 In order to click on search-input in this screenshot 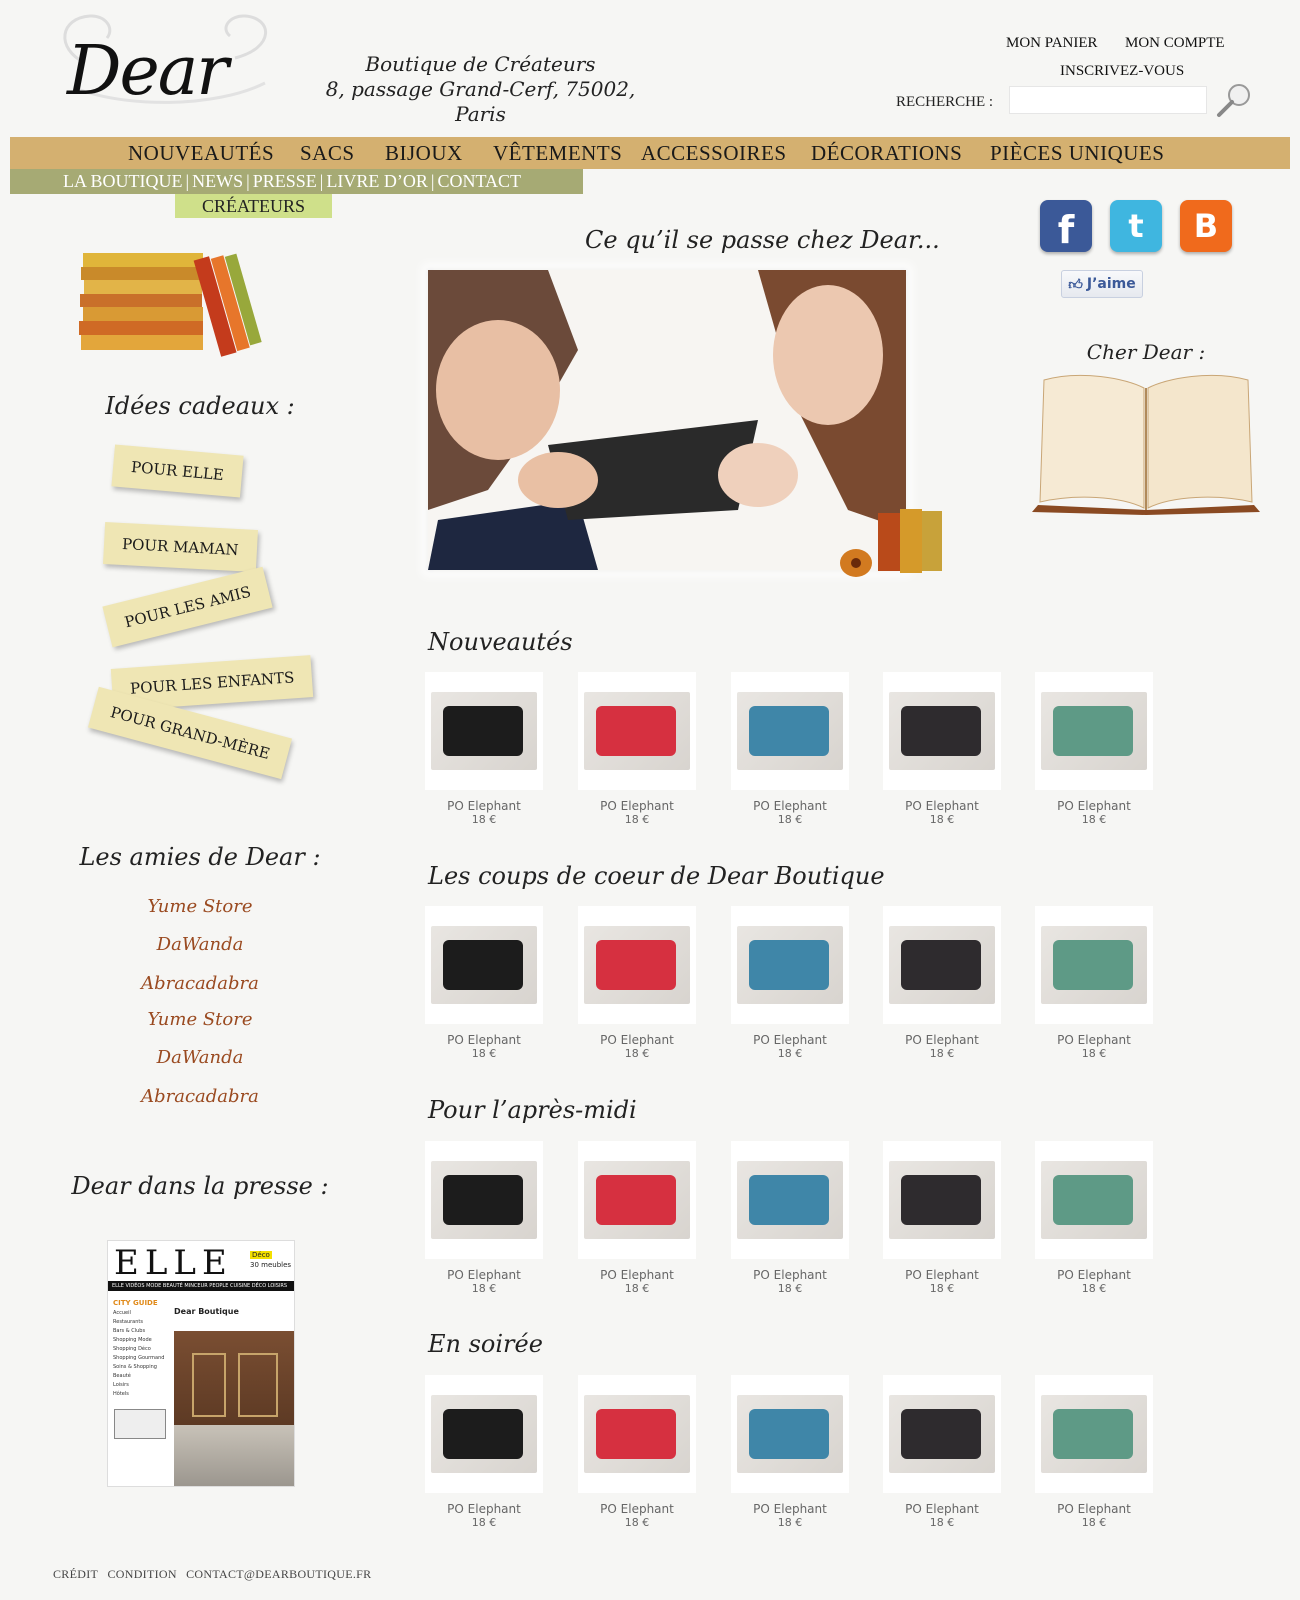, I will do `click(1108, 100)`.